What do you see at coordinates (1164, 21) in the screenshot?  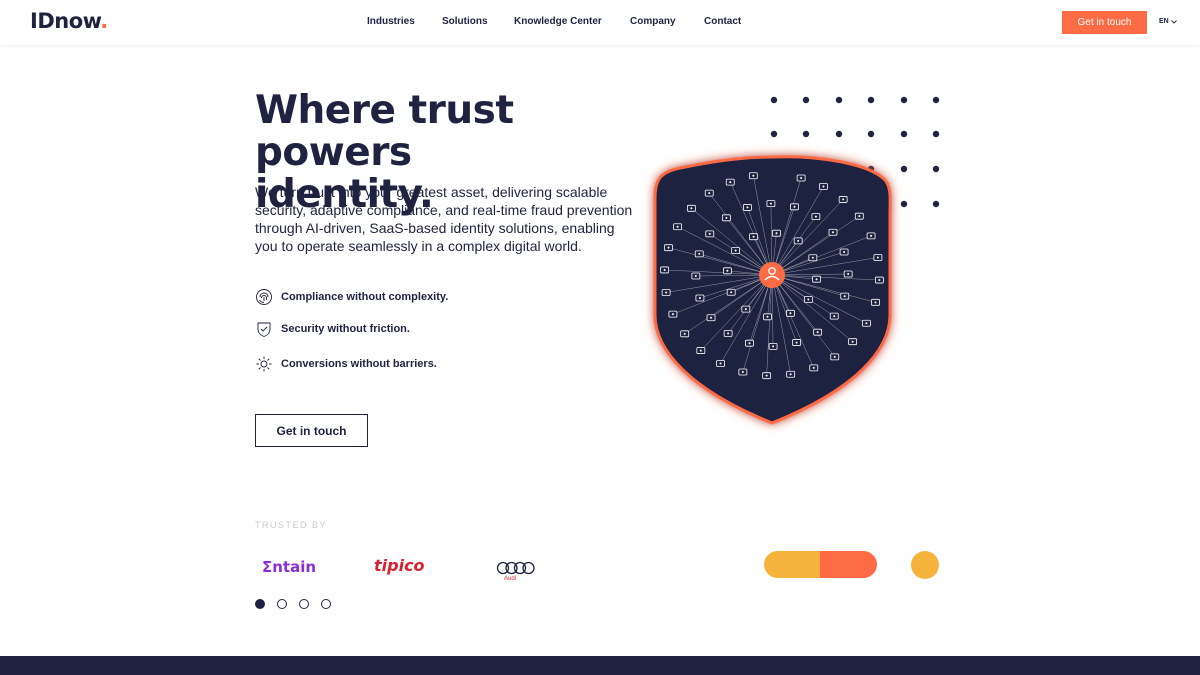 I see `language-label: EN` at bounding box center [1164, 21].